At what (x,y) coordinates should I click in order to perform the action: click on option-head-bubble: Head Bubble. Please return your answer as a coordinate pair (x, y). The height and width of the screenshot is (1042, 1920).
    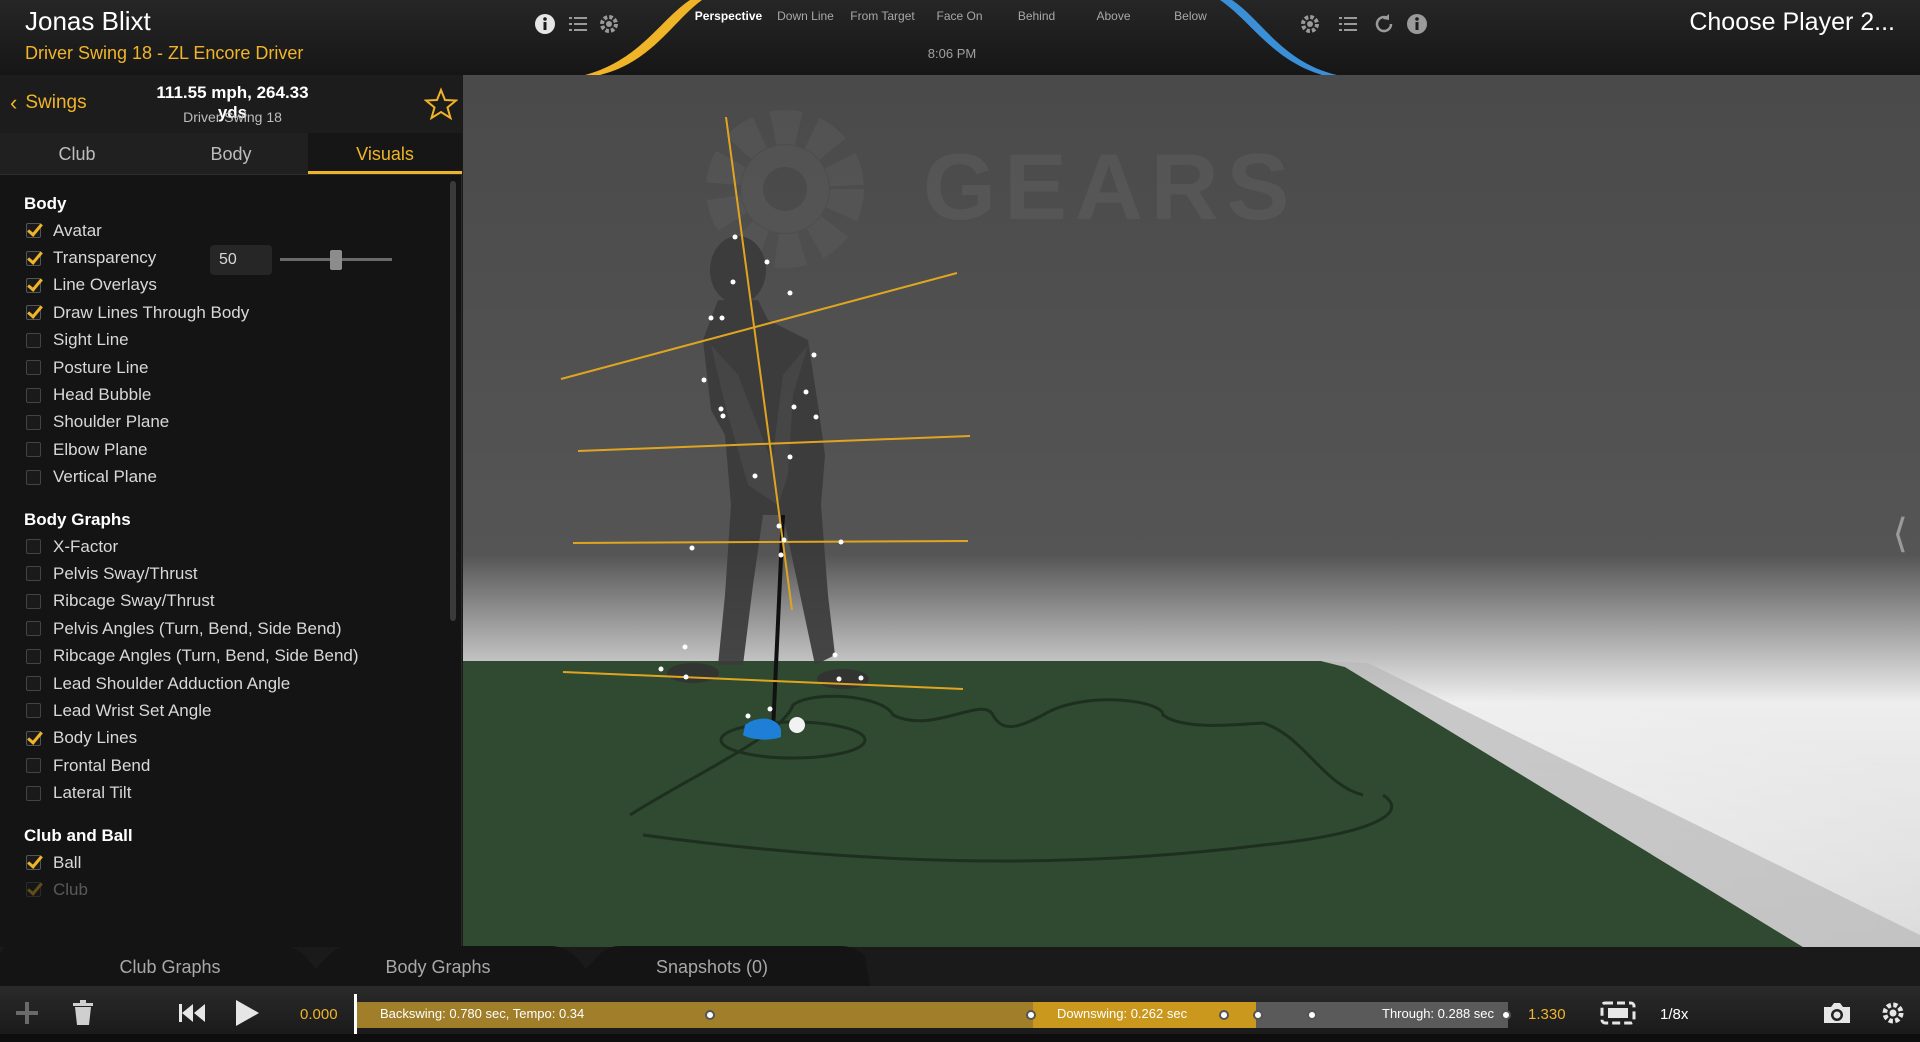
    Looking at the image, I should click on (225, 394).